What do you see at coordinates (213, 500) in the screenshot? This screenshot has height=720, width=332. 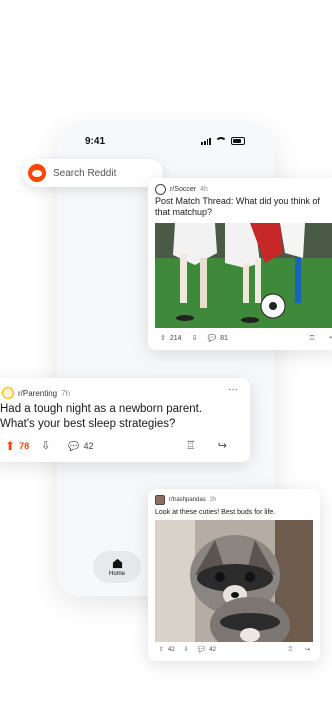 I see `post-age: 2h` at bounding box center [213, 500].